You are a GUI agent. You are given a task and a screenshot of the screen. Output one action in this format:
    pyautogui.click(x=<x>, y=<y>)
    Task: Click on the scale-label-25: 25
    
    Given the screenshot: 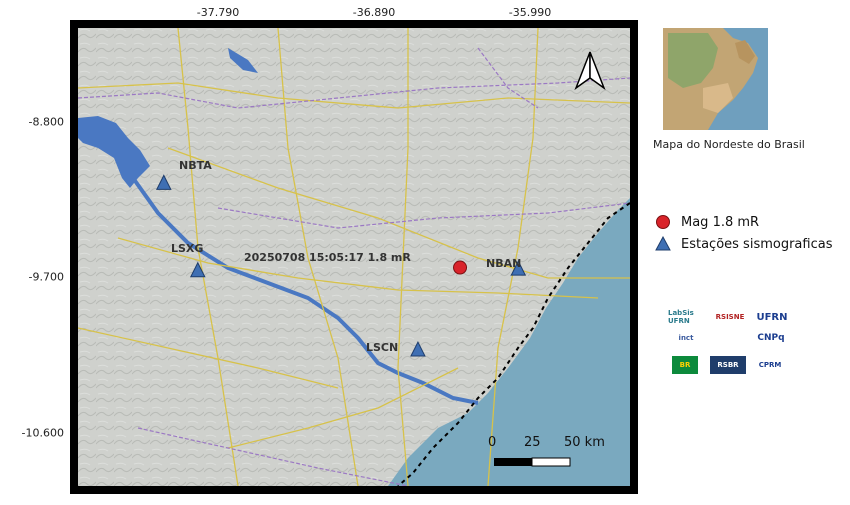 What is the action you would take?
    pyautogui.click(x=532, y=442)
    